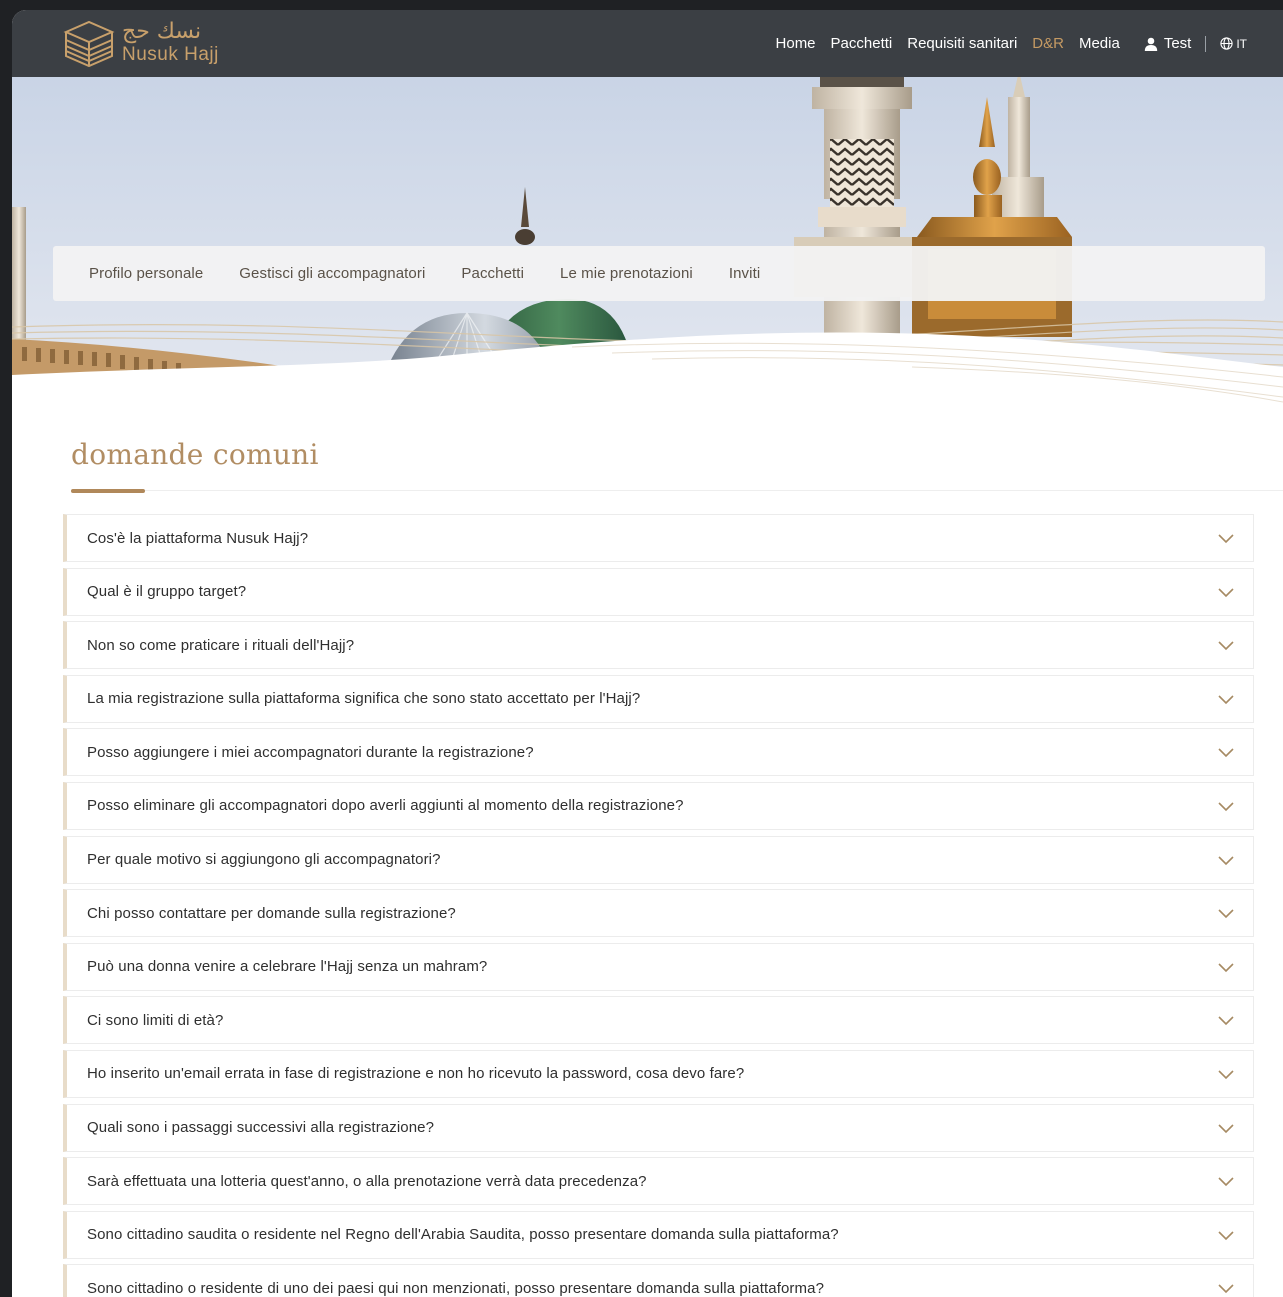  Describe the element at coordinates (155, 1020) in the screenshot. I see `faq-question: Ci sono limiti di età?` at that location.